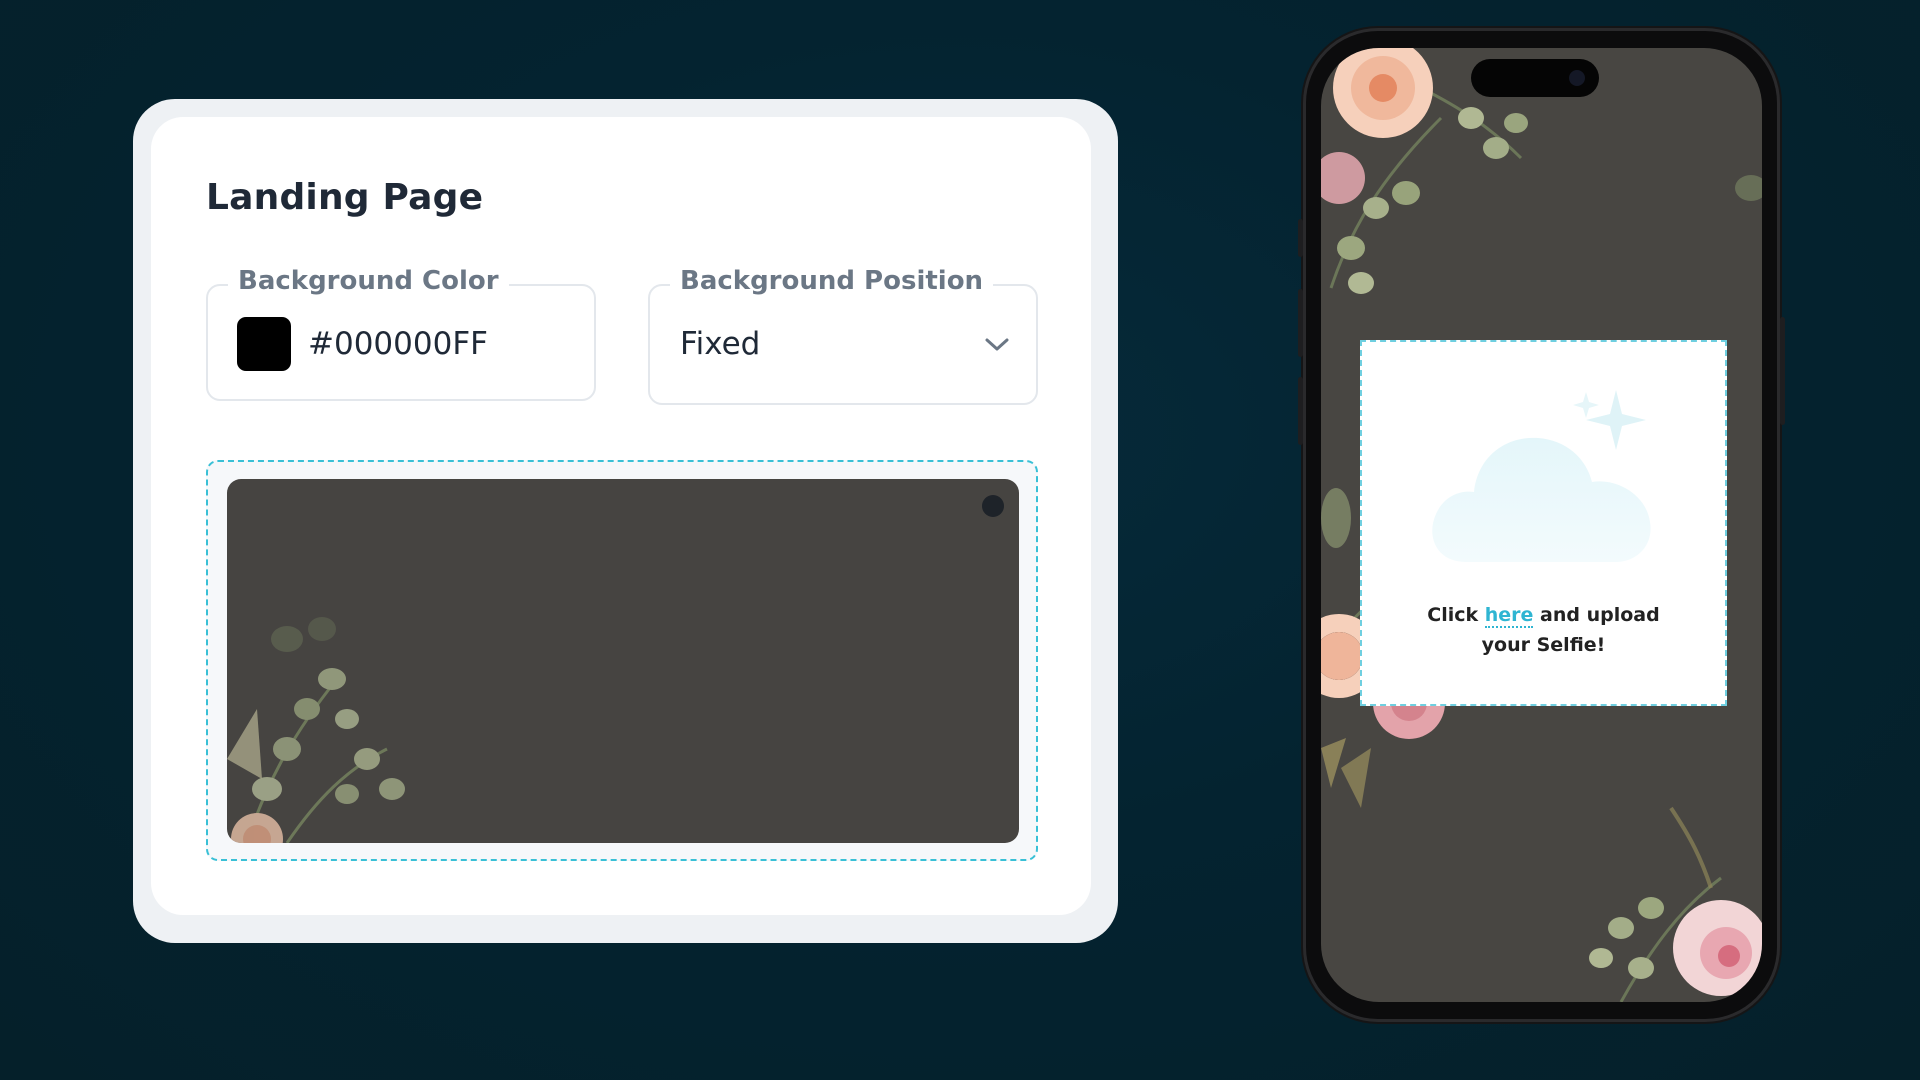 This screenshot has height=1080, width=1920. I want to click on background-color-field: Background Color #000000FF, so click(401, 333).